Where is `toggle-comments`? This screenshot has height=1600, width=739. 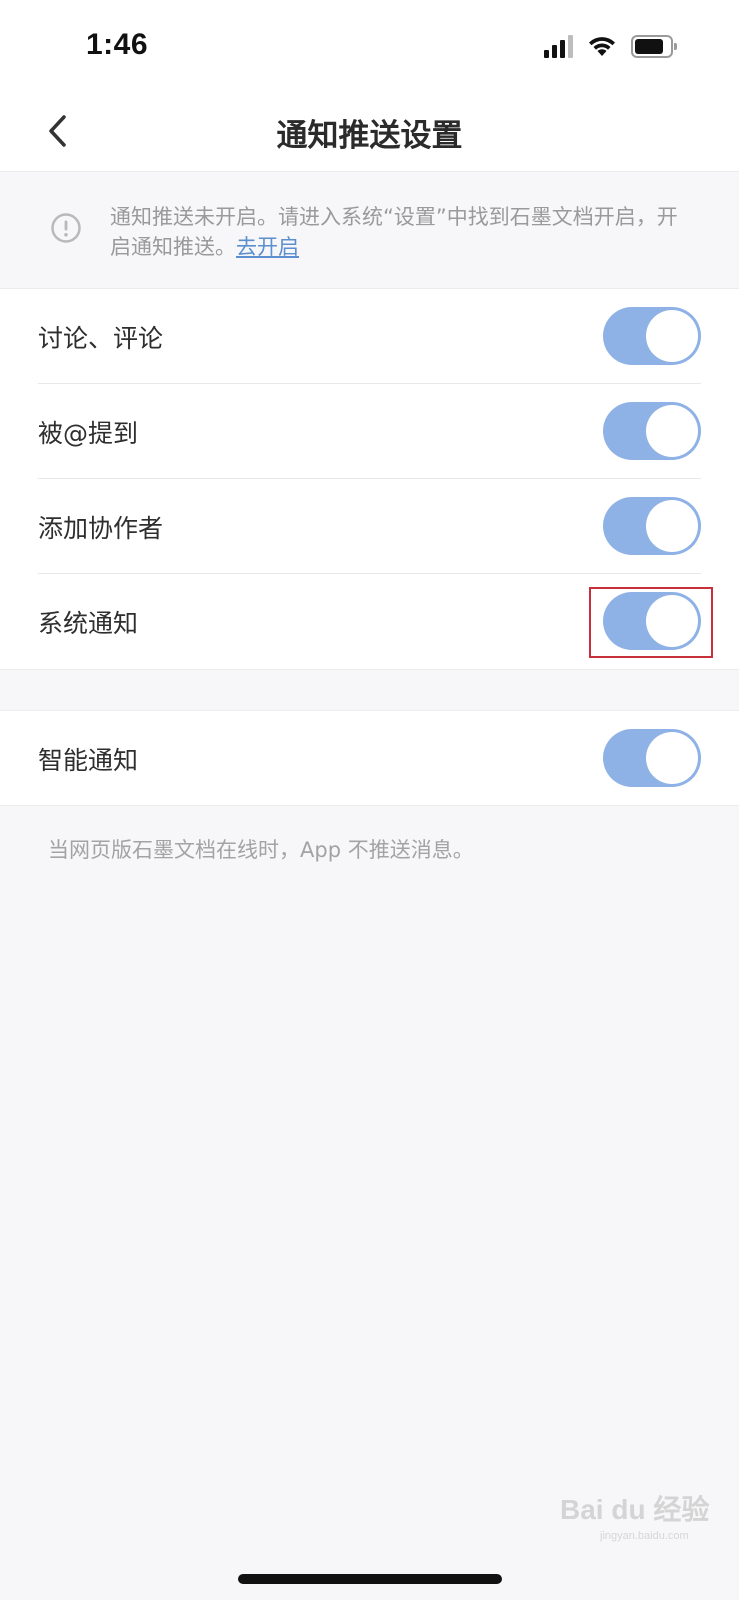
toggle-comments is located at coordinates (652, 336).